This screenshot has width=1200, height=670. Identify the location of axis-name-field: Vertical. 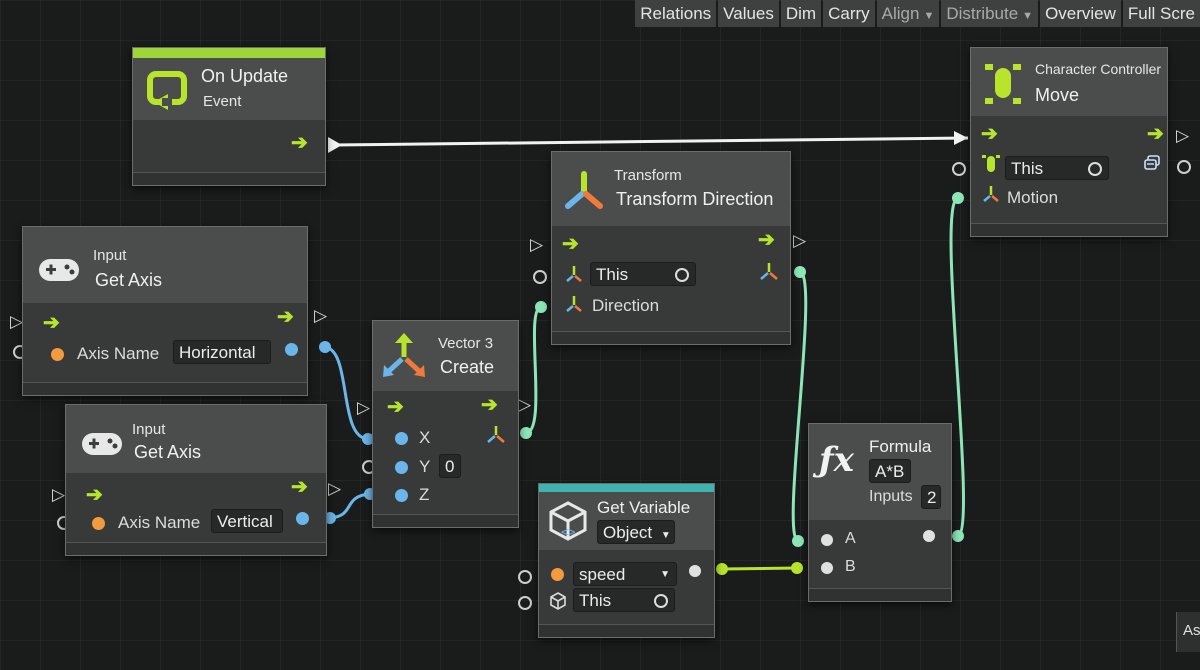
(247, 521).